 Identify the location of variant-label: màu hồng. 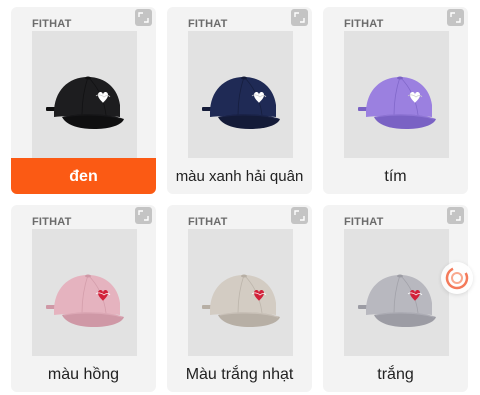
(83, 374).